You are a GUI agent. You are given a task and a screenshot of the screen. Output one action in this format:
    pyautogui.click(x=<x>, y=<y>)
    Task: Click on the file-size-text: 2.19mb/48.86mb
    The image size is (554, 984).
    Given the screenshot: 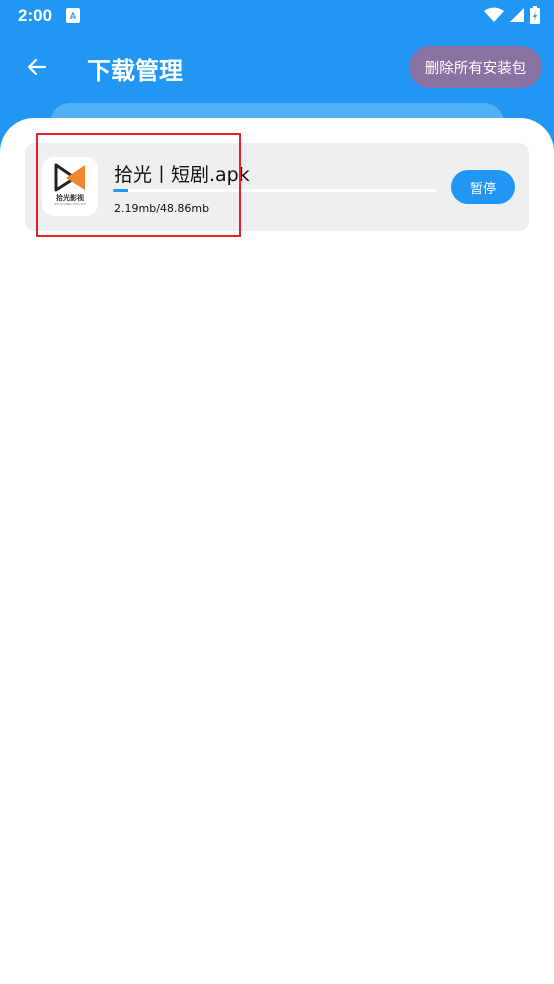 What is the action you would take?
    pyautogui.click(x=162, y=208)
    